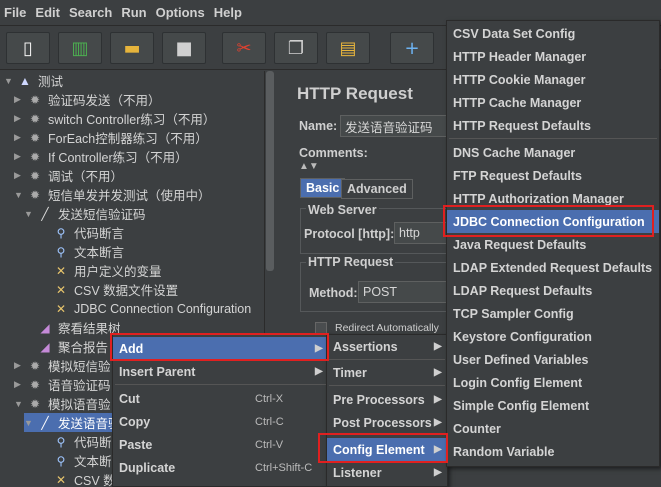 The height and width of the screenshot is (487, 661). Describe the element at coordinates (553, 221) in the screenshot. I see `config-item-jdbc-connection-configuration: JDBC Connection Configuration` at that location.